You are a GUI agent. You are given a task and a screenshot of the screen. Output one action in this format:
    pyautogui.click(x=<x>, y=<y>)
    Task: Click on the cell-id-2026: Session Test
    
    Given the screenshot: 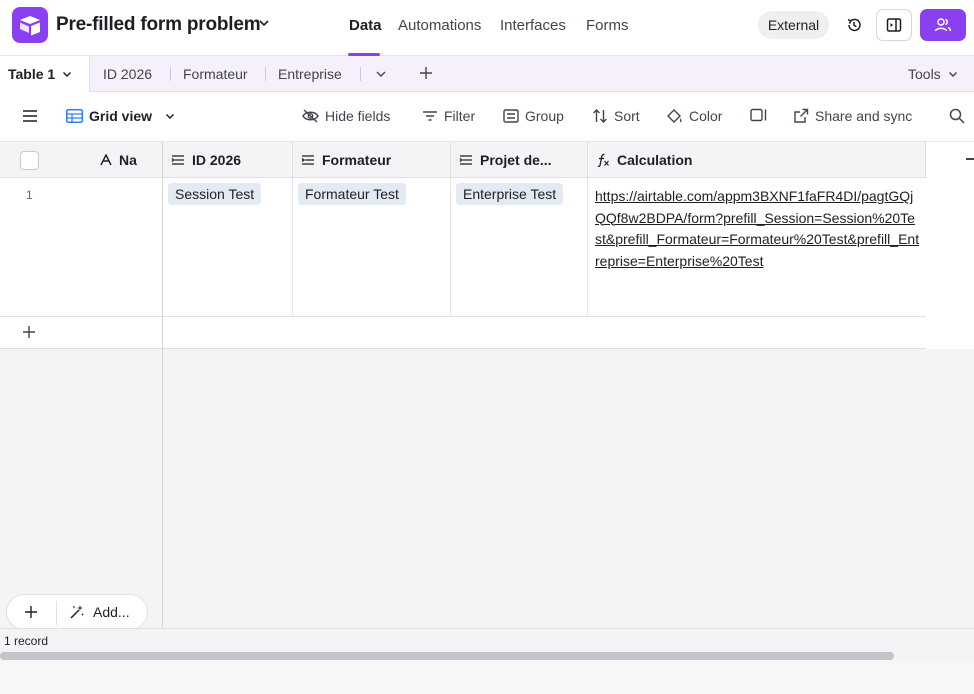 What is the action you would take?
    pyautogui.click(x=228, y=247)
    